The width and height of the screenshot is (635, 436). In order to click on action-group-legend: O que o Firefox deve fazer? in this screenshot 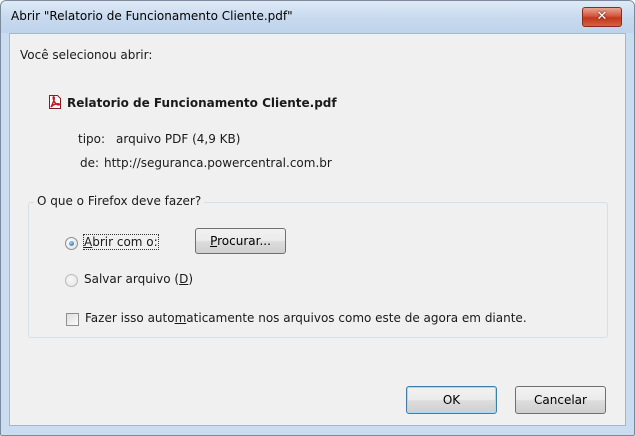, I will do `click(119, 201)`.